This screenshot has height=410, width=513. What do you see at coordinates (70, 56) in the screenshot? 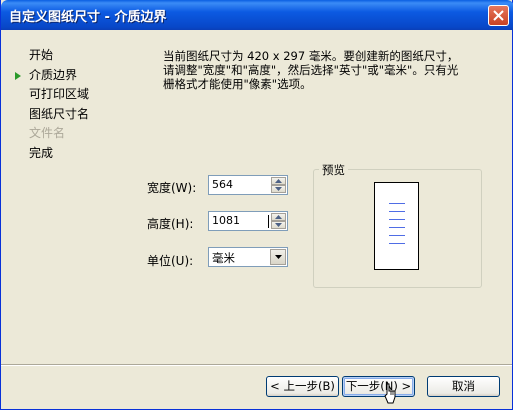
I see `nav-item-start: 开始` at bounding box center [70, 56].